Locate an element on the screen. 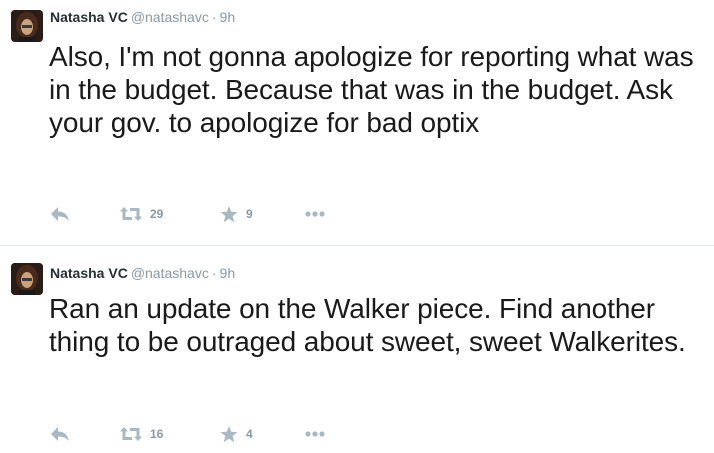 This screenshot has height=453, width=714. favorite-count: 4 is located at coordinates (249, 434).